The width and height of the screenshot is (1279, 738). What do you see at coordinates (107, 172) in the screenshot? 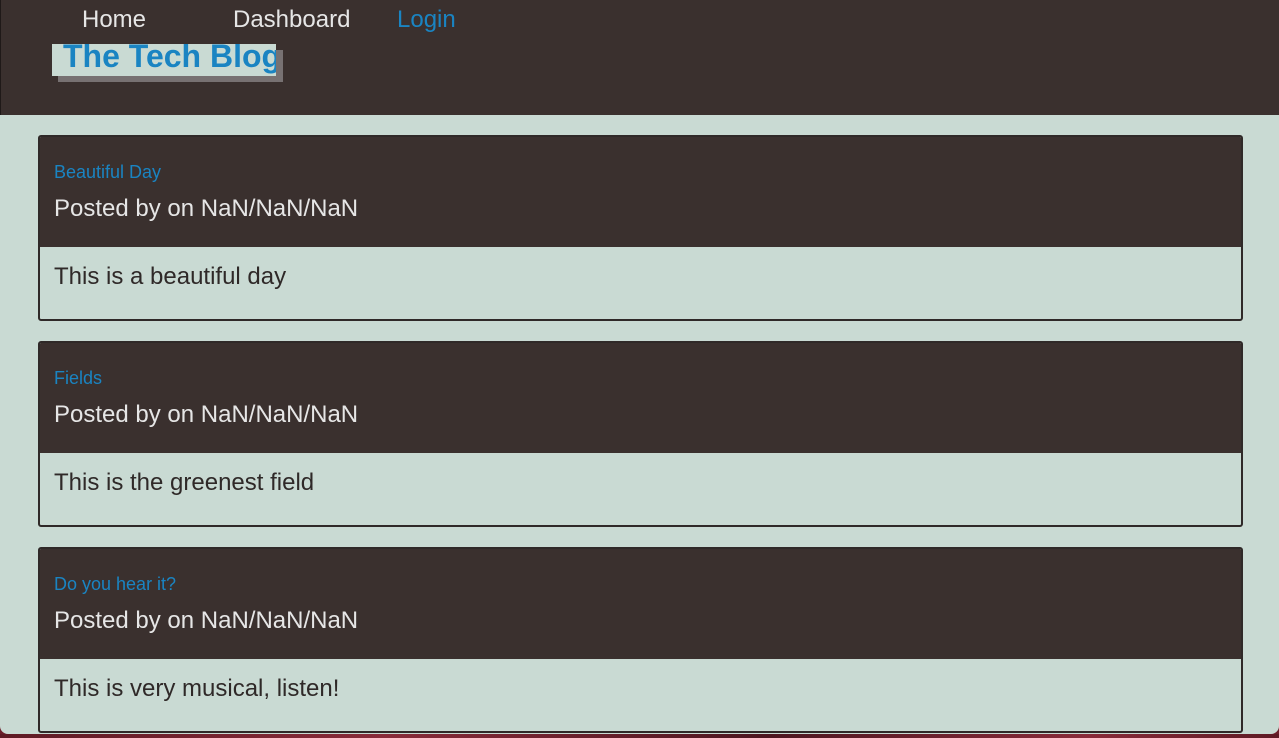
I see `post-title-link: Beautiful Day` at bounding box center [107, 172].